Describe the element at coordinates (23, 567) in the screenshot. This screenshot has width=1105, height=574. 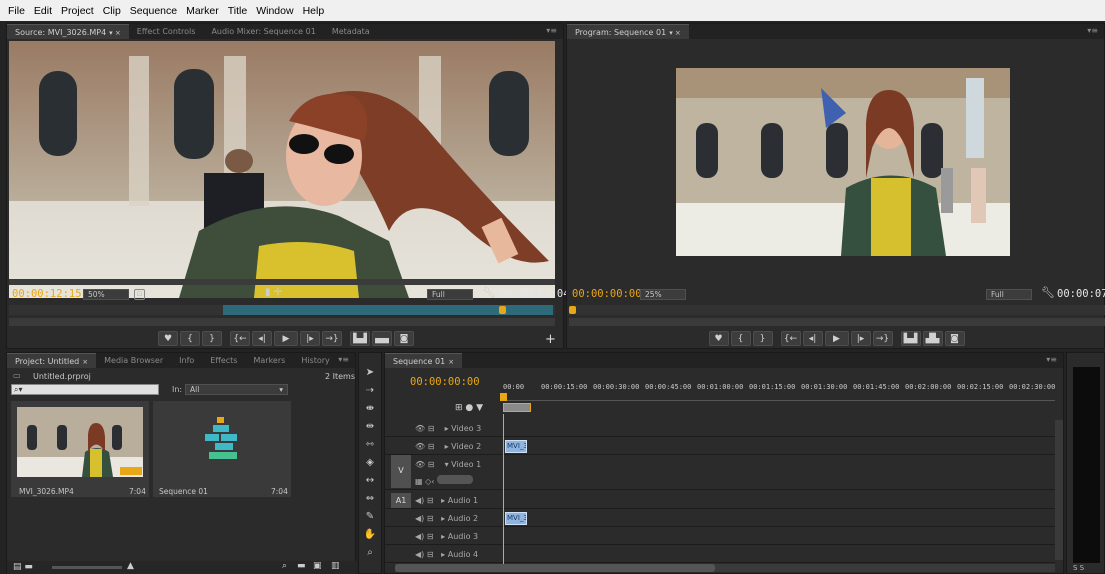
I see `list-view-icon: ▤ ▬` at that location.